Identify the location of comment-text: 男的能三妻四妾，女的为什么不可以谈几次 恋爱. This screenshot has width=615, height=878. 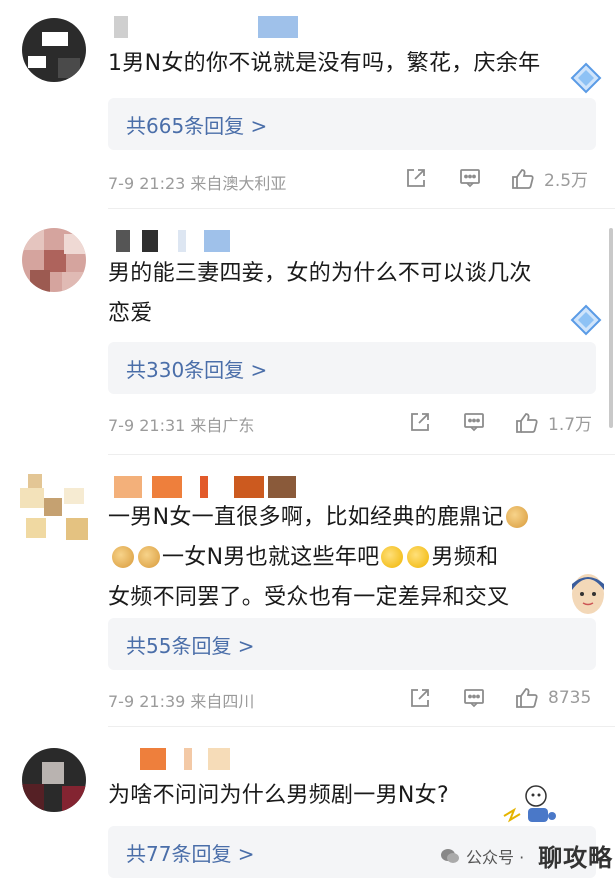
(320, 293).